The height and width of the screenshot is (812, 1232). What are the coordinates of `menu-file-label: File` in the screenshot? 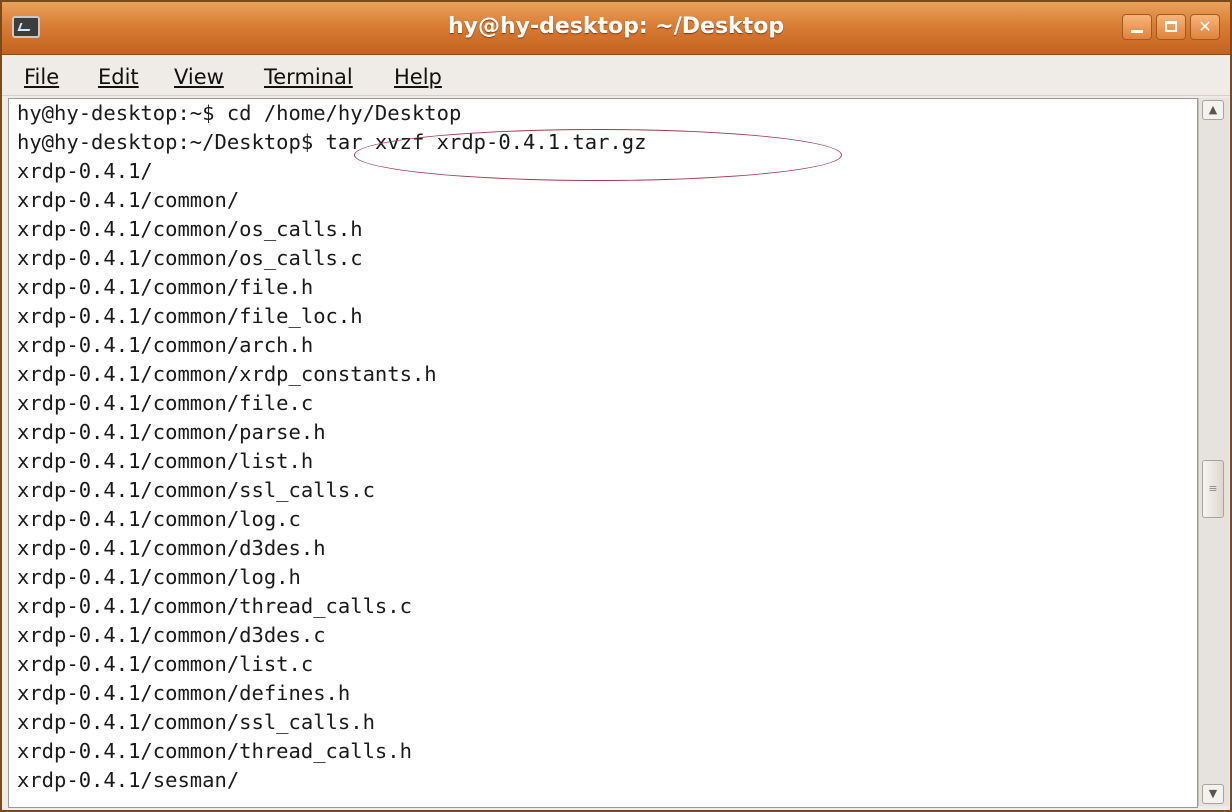 It's located at (42, 77).